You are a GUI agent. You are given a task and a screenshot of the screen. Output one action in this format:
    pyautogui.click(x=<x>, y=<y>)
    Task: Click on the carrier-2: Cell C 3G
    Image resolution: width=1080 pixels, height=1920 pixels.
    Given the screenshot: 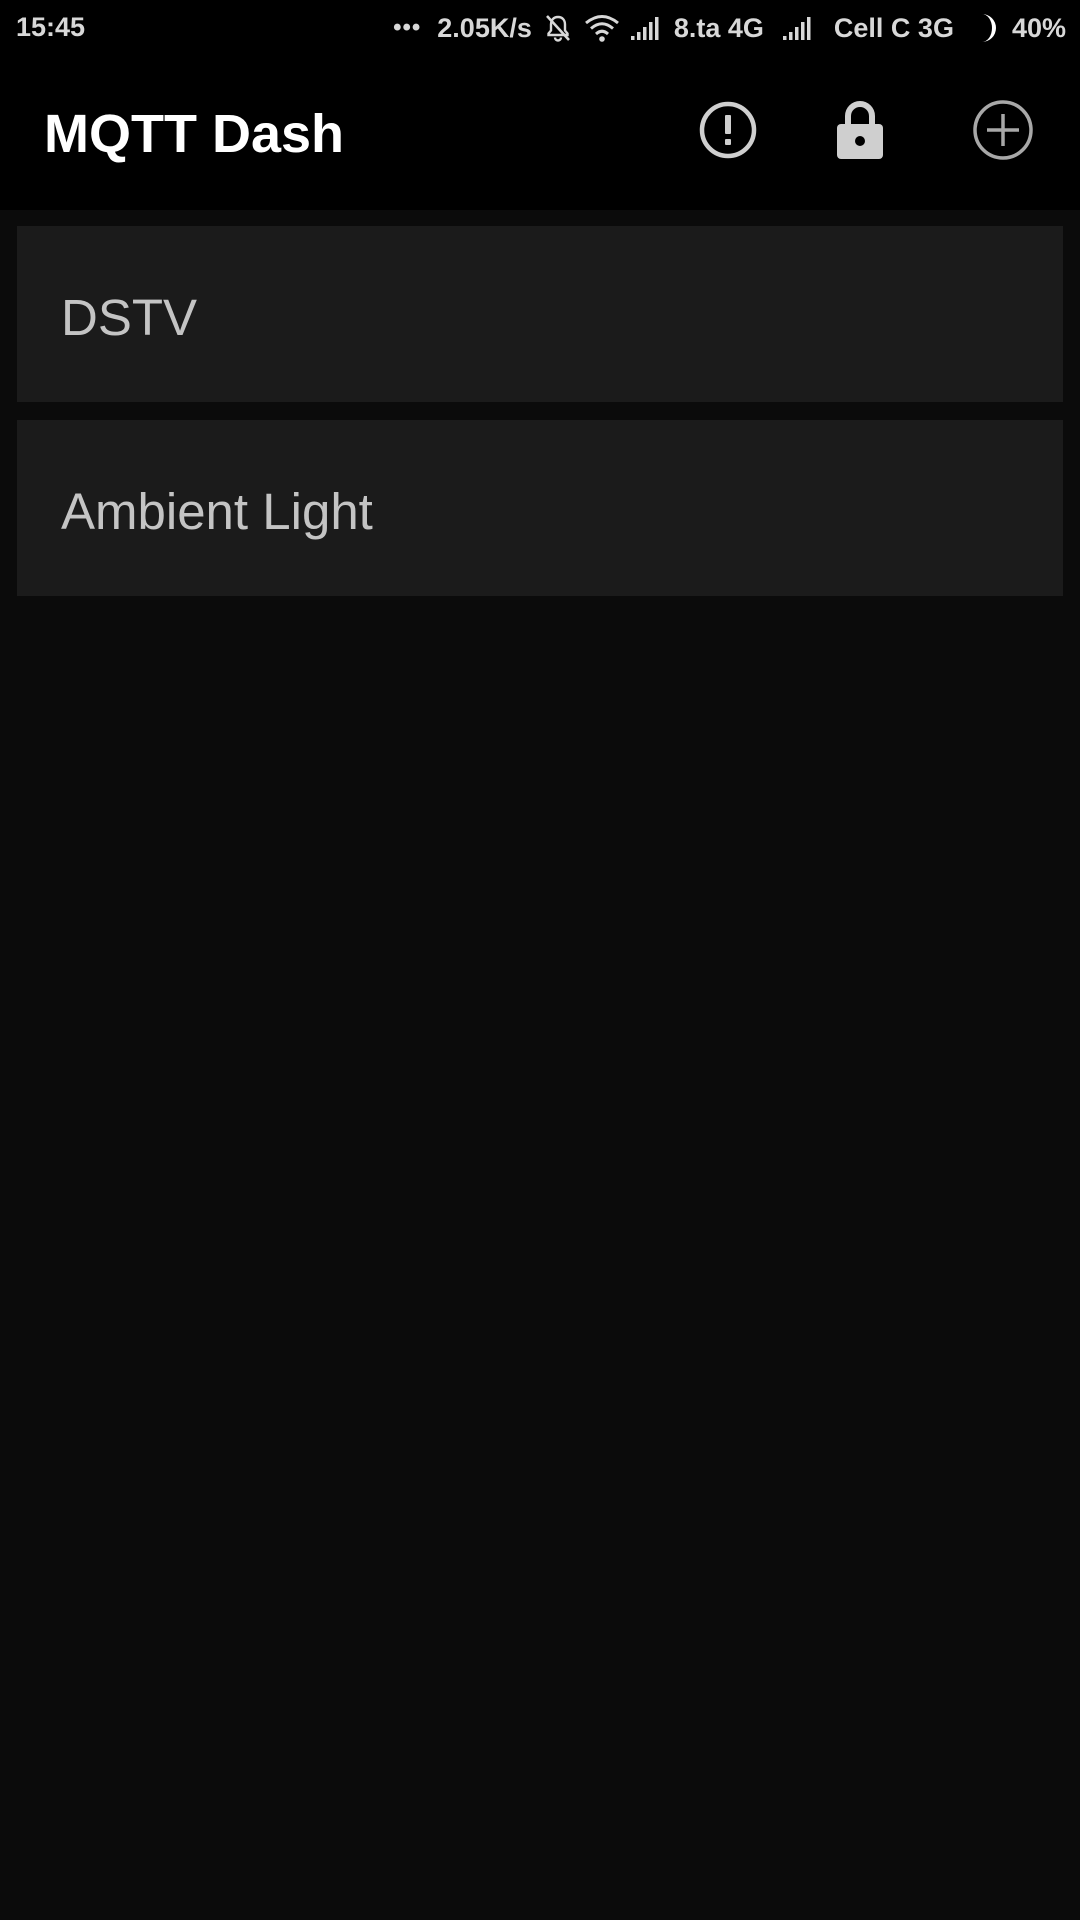 What is the action you would take?
    pyautogui.click(x=893, y=27)
    